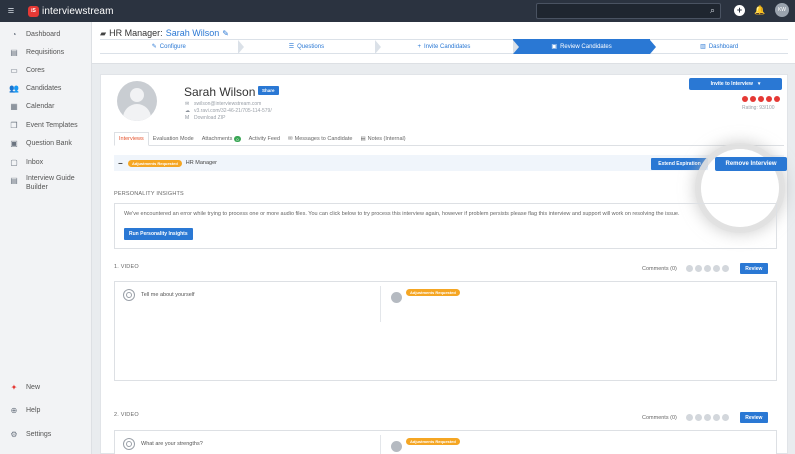 The height and width of the screenshot is (454, 795). I want to click on tab-messages-to-candidate: ✉ Messages to Candidate, so click(320, 139).